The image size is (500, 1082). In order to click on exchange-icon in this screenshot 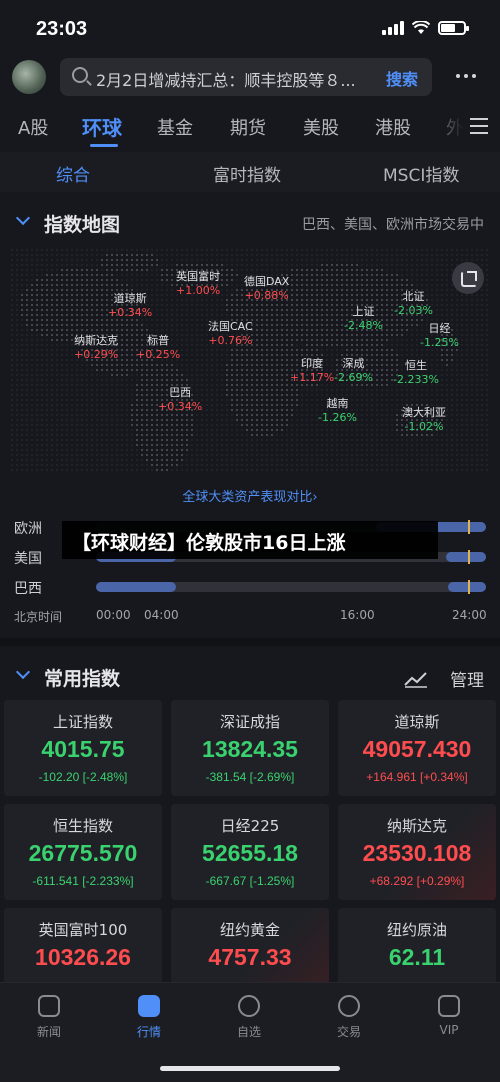, I will do `click(349, 1006)`.